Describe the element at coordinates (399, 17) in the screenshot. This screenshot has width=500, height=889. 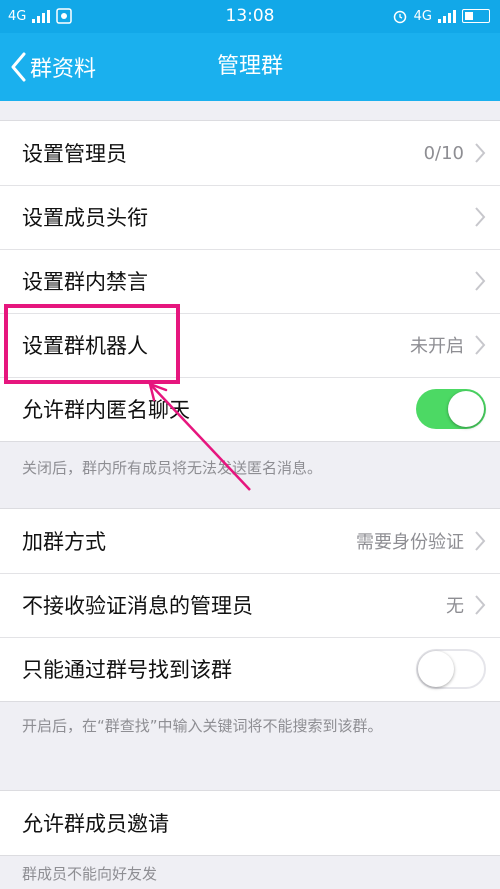
I see `alarm-icon` at that location.